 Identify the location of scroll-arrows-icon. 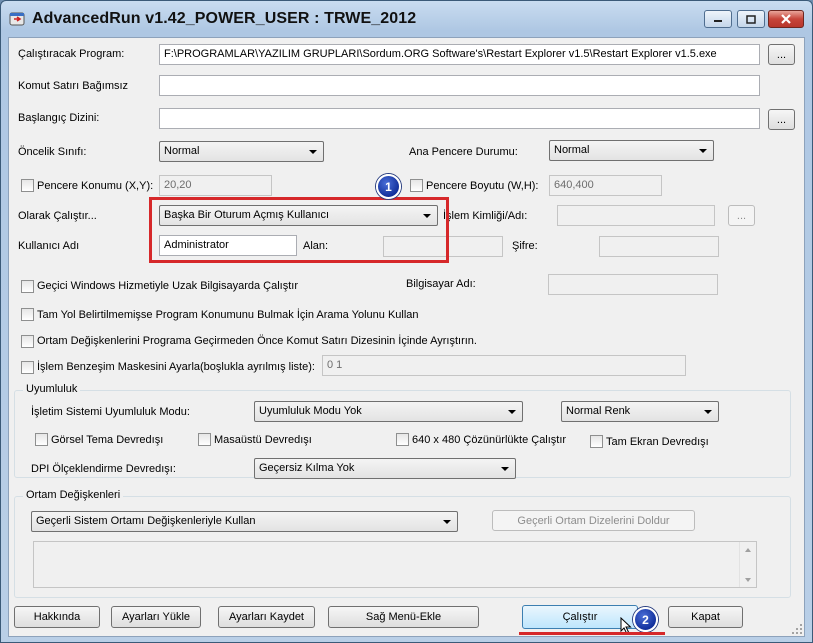
(748, 565).